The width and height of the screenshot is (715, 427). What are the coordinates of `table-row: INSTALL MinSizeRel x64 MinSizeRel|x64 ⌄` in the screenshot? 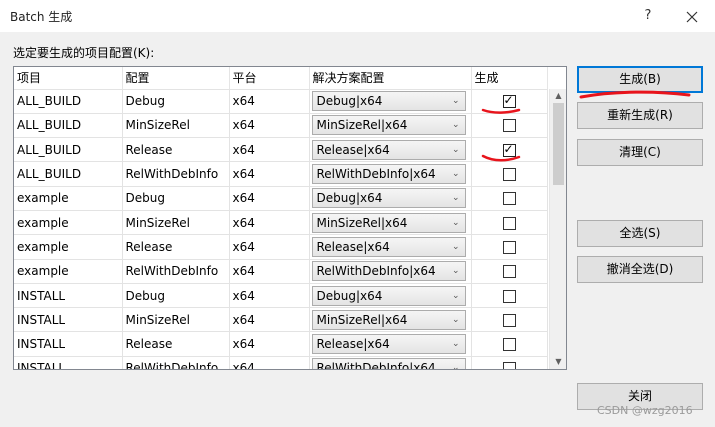 It's located at (281, 320).